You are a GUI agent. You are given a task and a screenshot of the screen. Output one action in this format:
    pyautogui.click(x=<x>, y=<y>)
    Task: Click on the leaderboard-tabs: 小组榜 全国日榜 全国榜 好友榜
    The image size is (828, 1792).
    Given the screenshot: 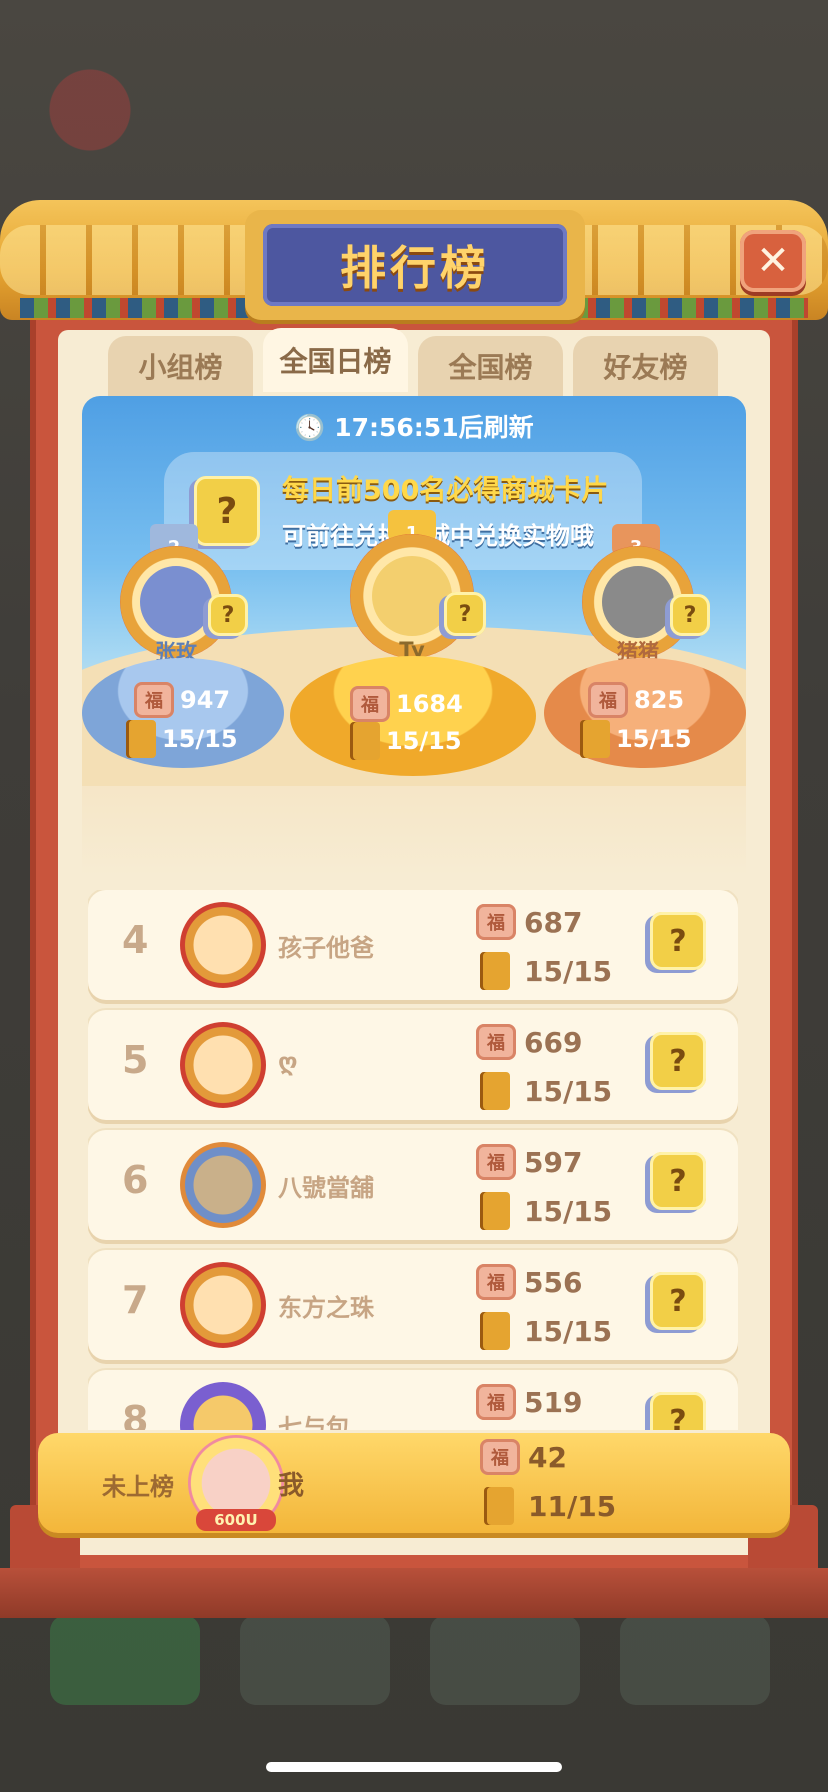 What is the action you would take?
    pyautogui.click(x=413, y=362)
    